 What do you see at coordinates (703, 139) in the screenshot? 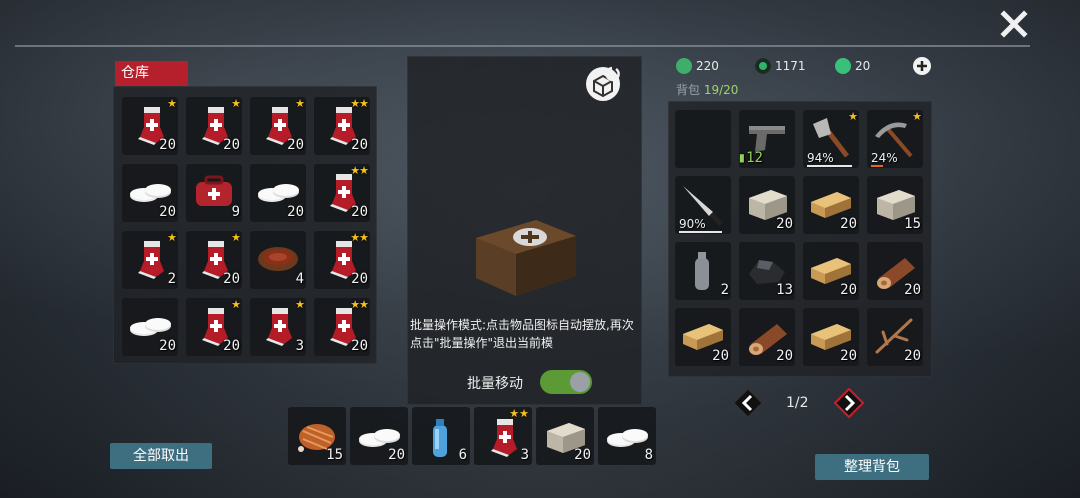
I see `empty-slot` at bounding box center [703, 139].